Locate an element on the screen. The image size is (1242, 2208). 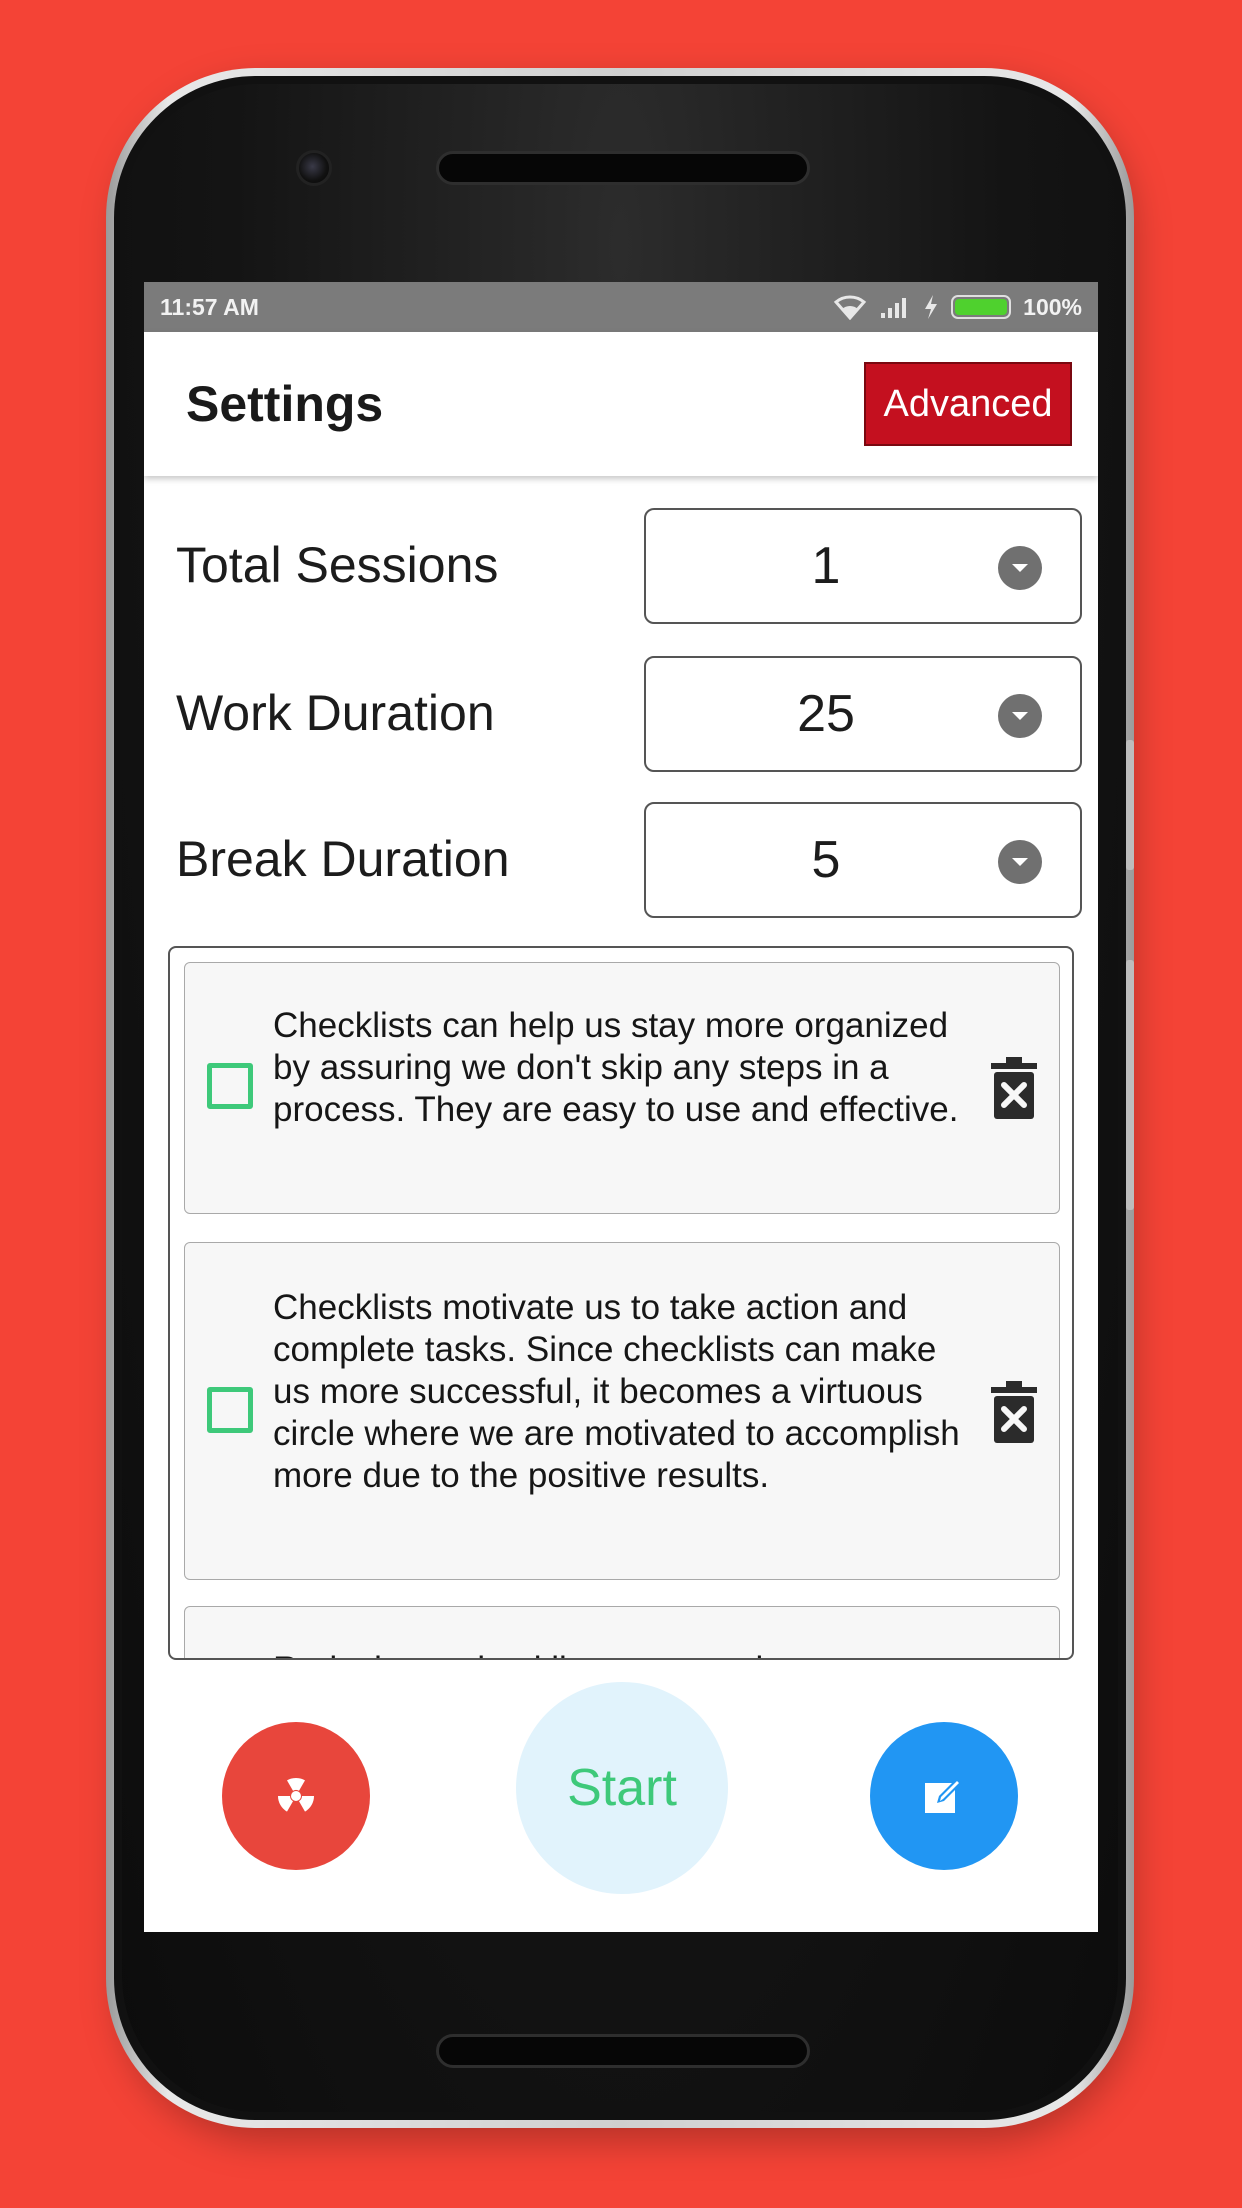
battery-icon is located at coordinates (981, 307).